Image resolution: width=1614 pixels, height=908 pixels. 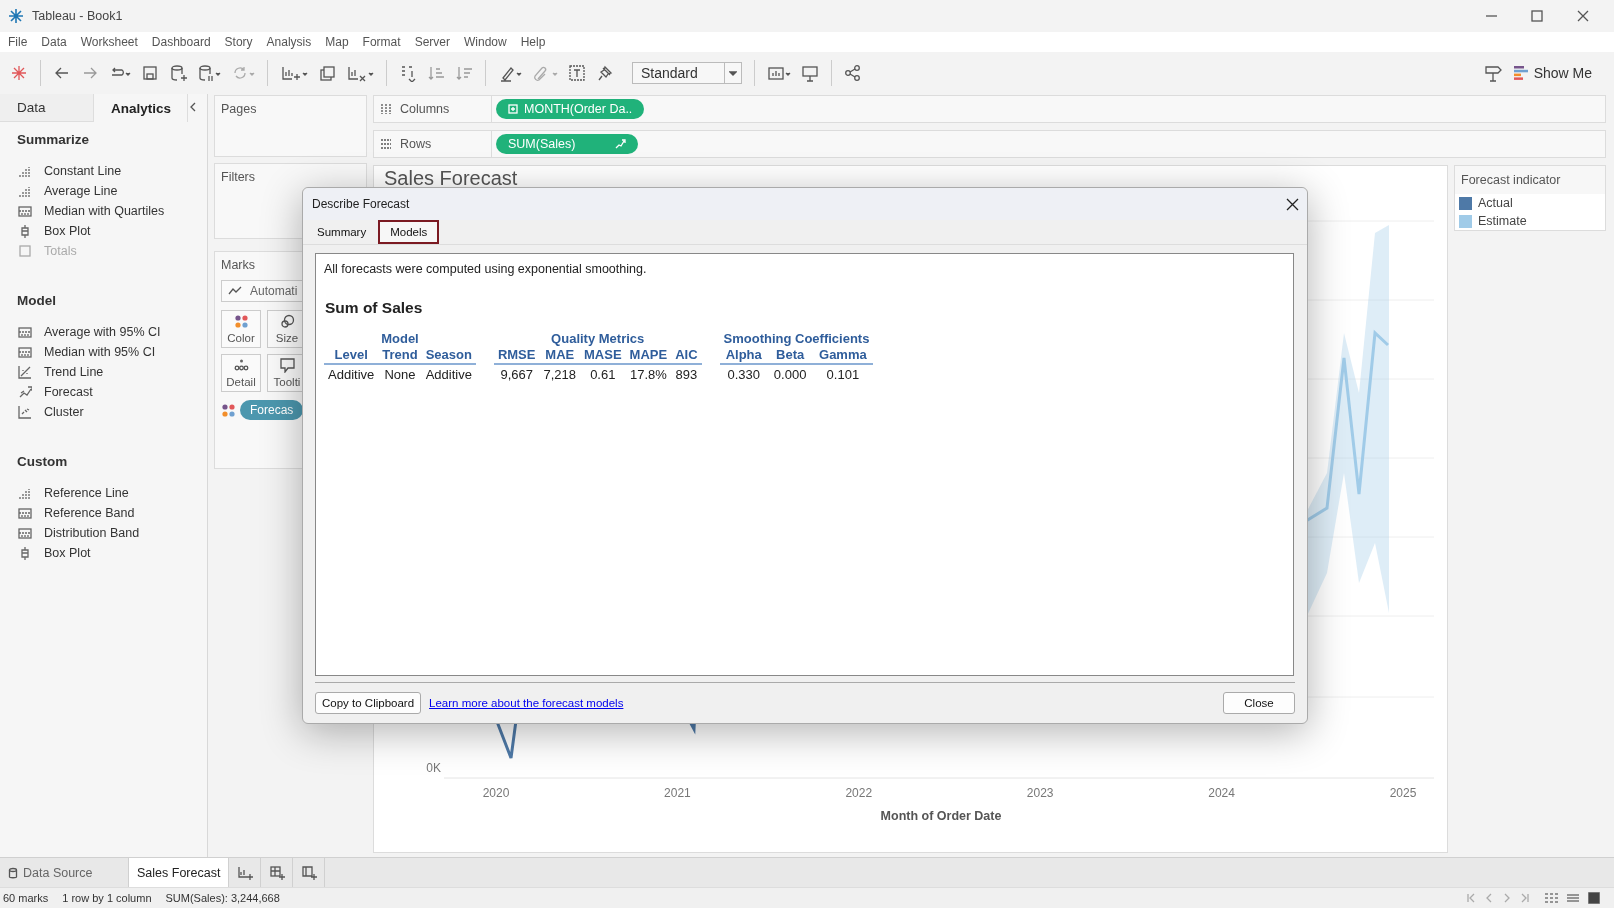 What do you see at coordinates (400, 375) in the screenshot?
I see `table-cell-text: None` at bounding box center [400, 375].